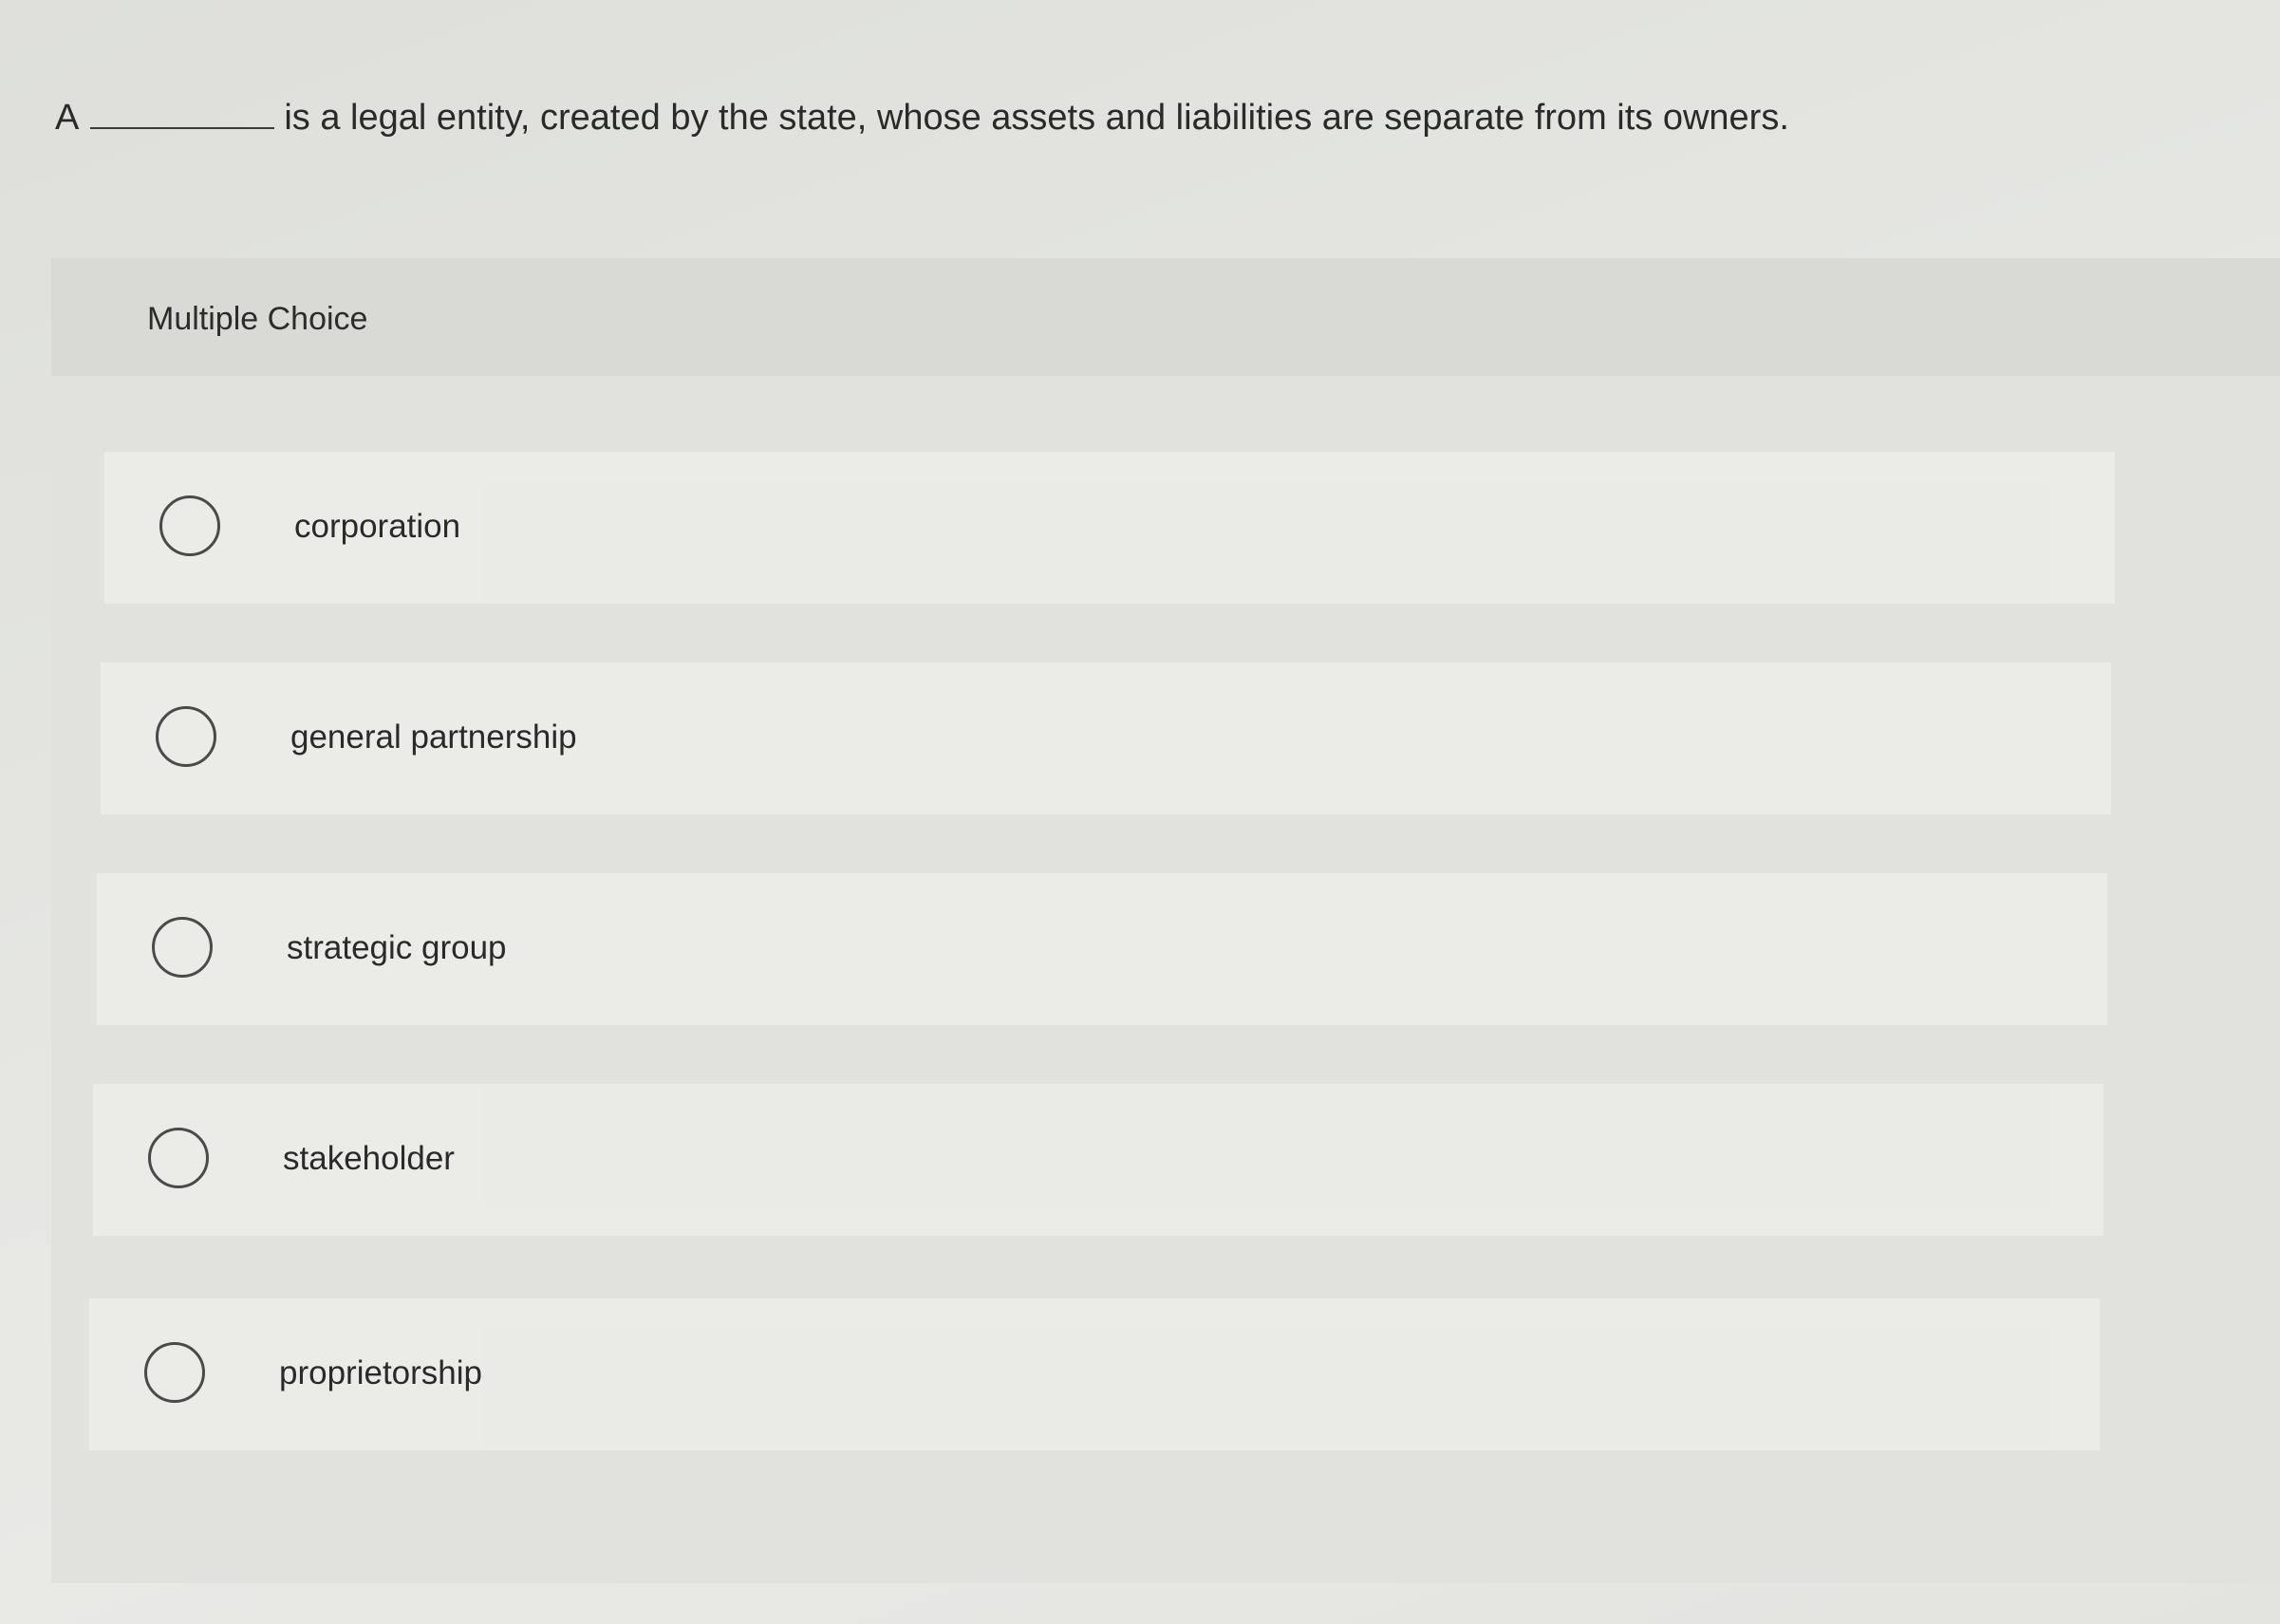  Describe the element at coordinates (1098, 1160) in the screenshot. I see `choice-option-stakeholder: stakeholder` at that location.